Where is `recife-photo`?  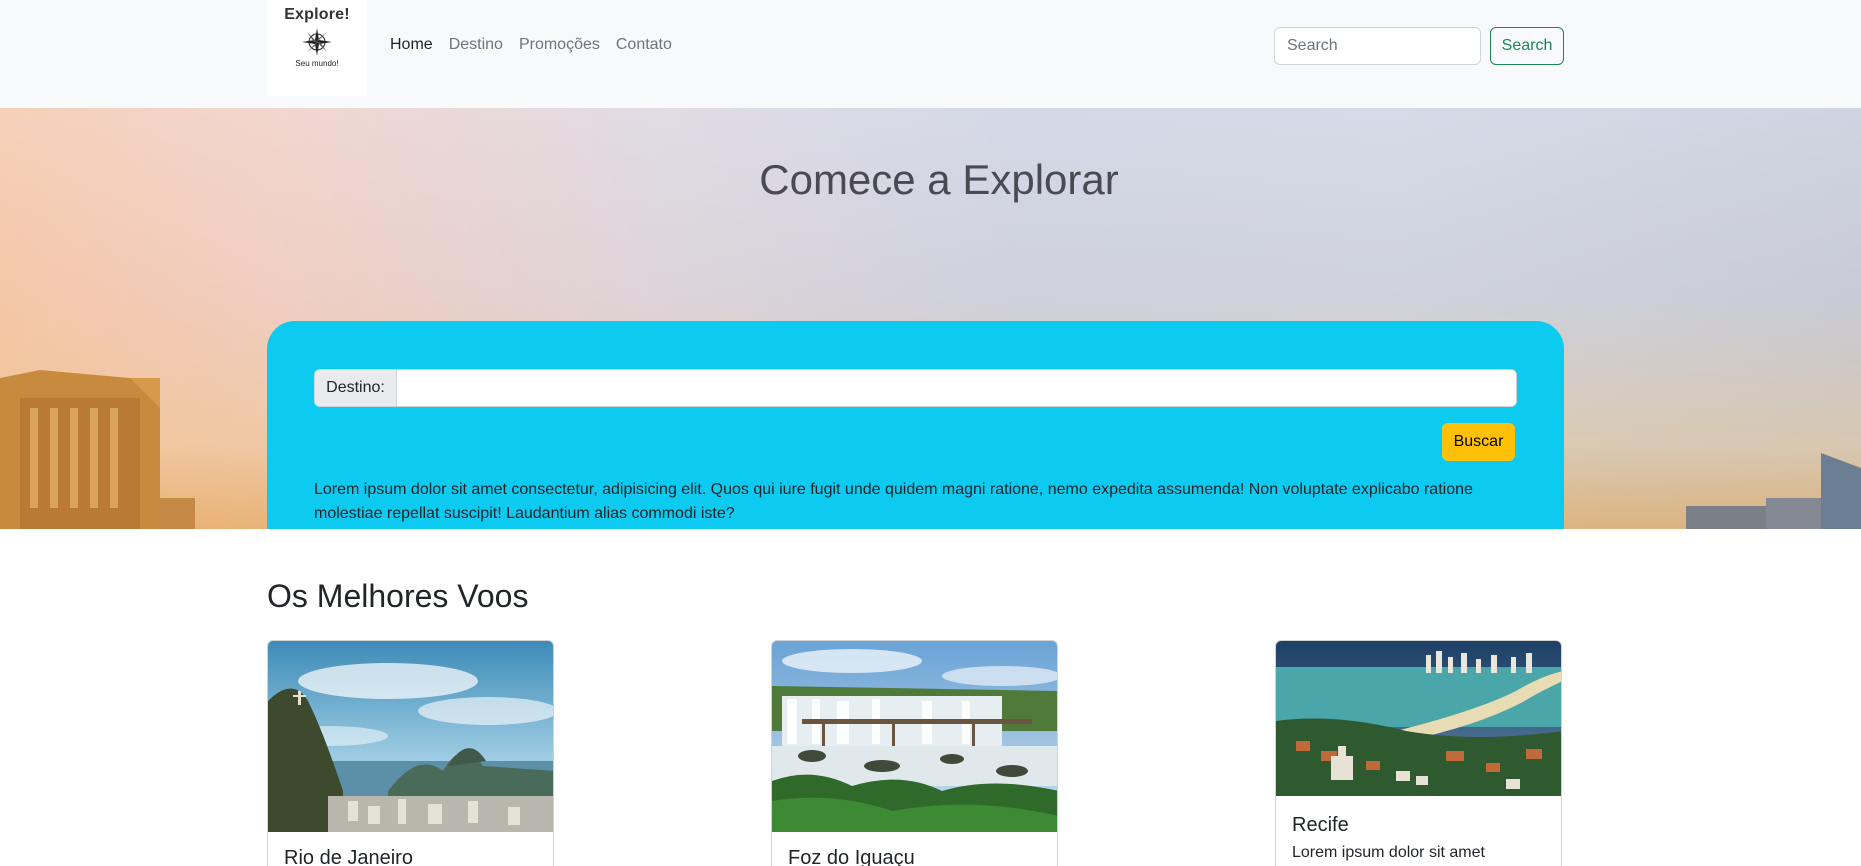 recife-photo is located at coordinates (1418, 718).